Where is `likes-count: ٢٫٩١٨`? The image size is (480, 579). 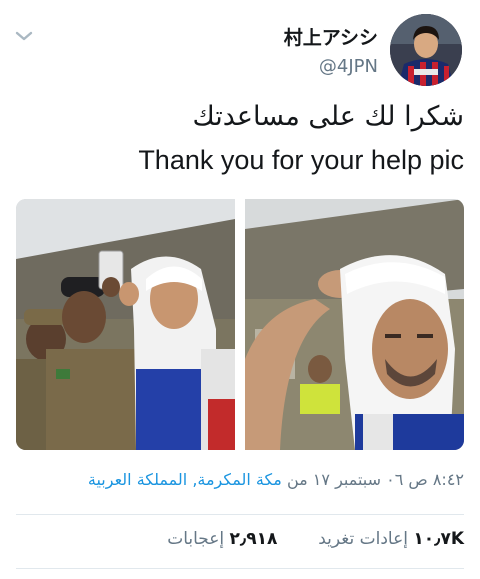 likes-count: ٢٫٩١٨ is located at coordinates (253, 539).